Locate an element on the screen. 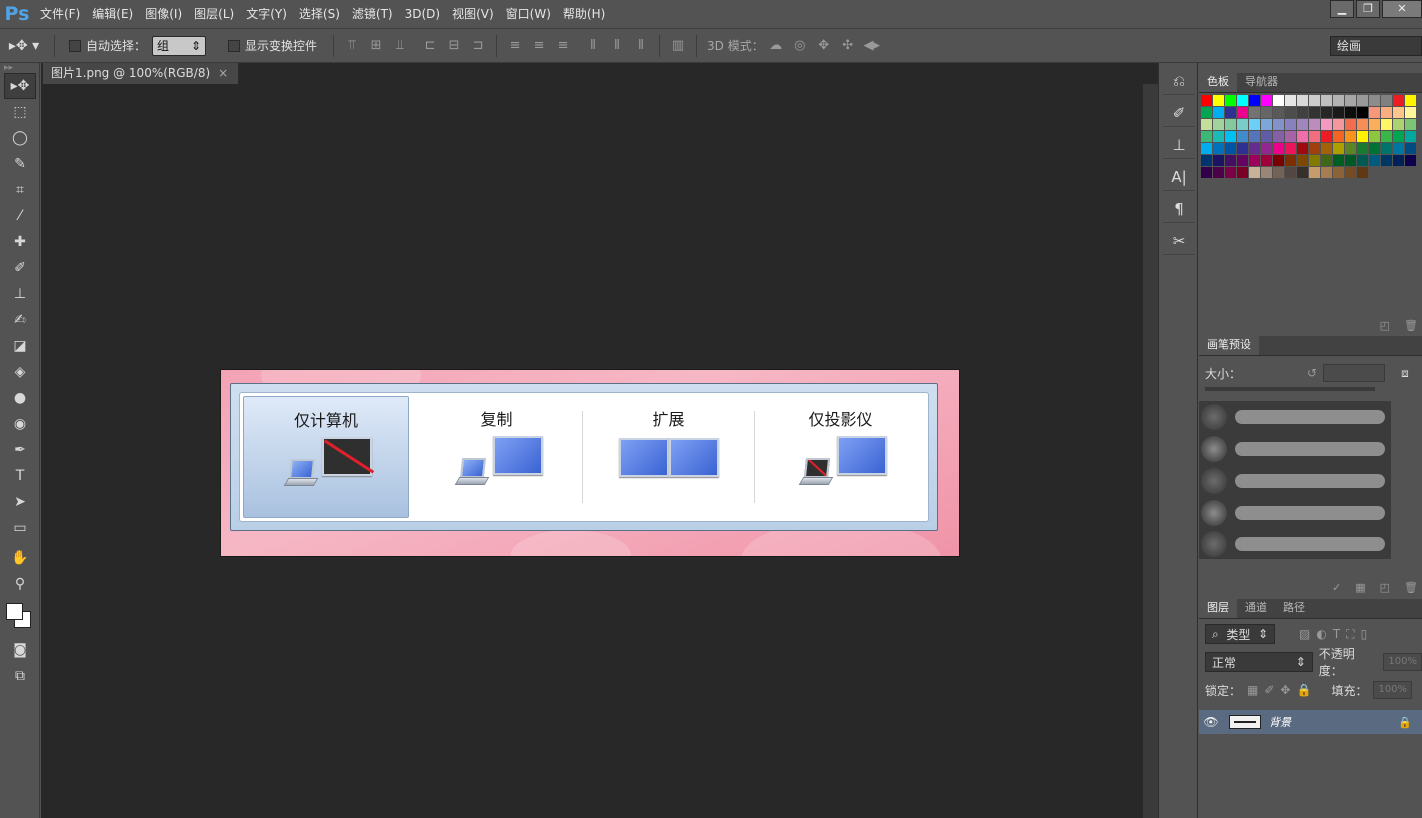 The image size is (1422, 818). menu-image: 图像(I) is located at coordinates (163, 14).